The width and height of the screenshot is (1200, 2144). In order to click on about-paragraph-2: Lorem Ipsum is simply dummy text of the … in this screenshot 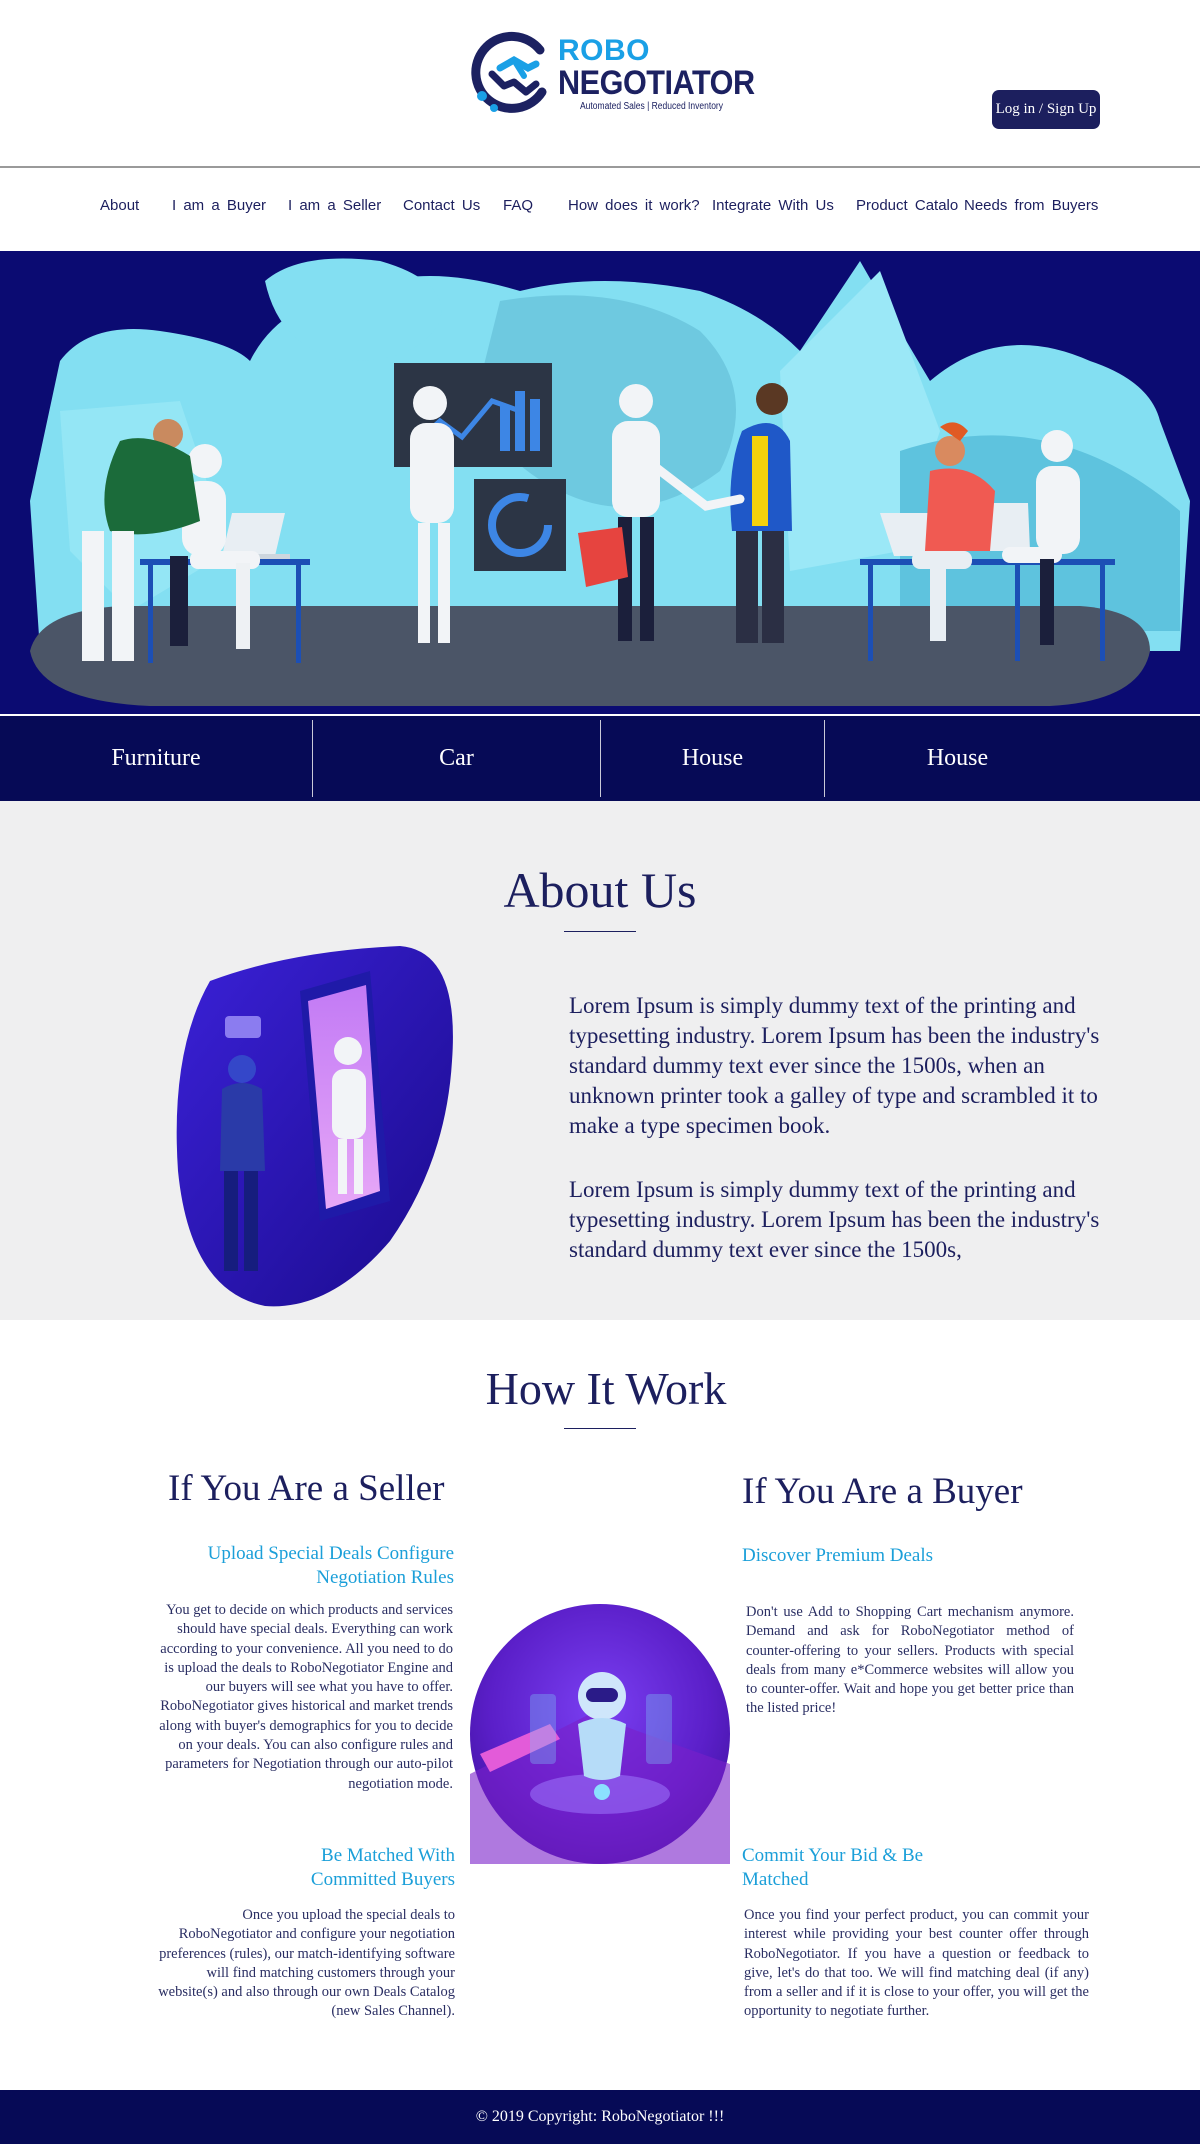, I will do `click(834, 1219)`.